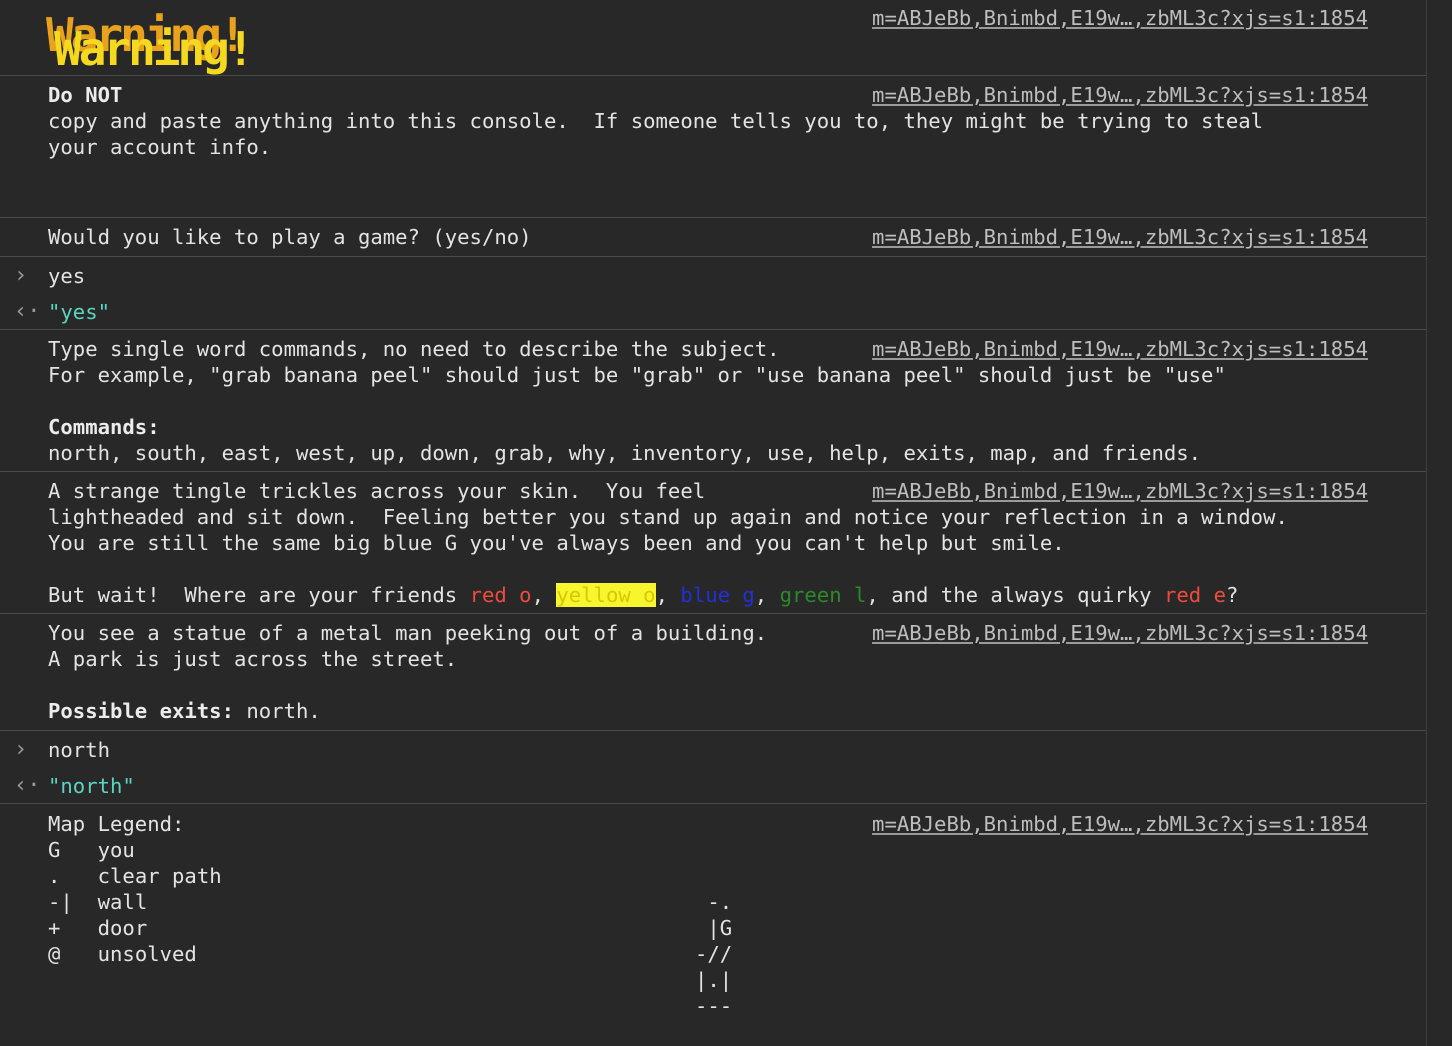 This screenshot has height=1046, width=1452. I want to click on input-command: north, so click(79, 750).